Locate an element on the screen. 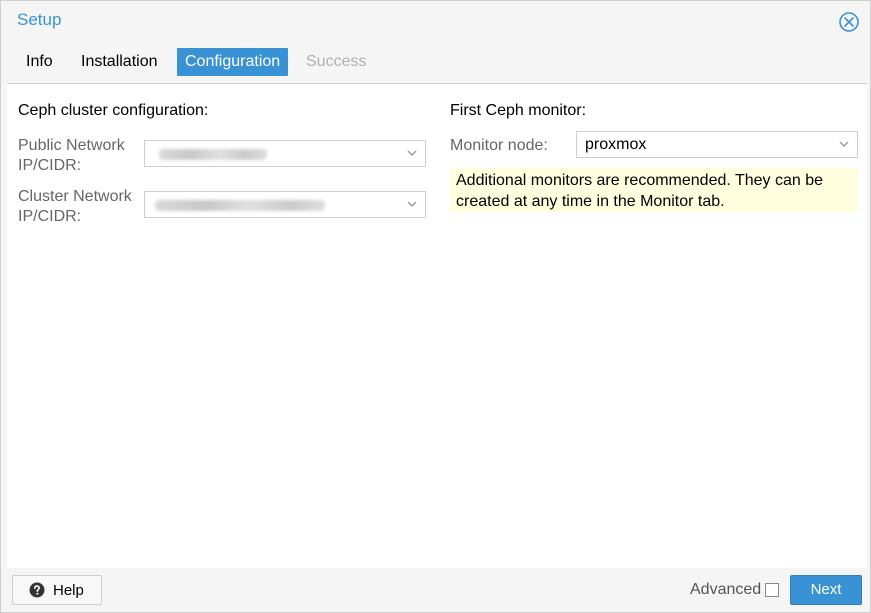 The image size is (871, 613). tab-configuration: Configuration is located at coordinates (233, 62).